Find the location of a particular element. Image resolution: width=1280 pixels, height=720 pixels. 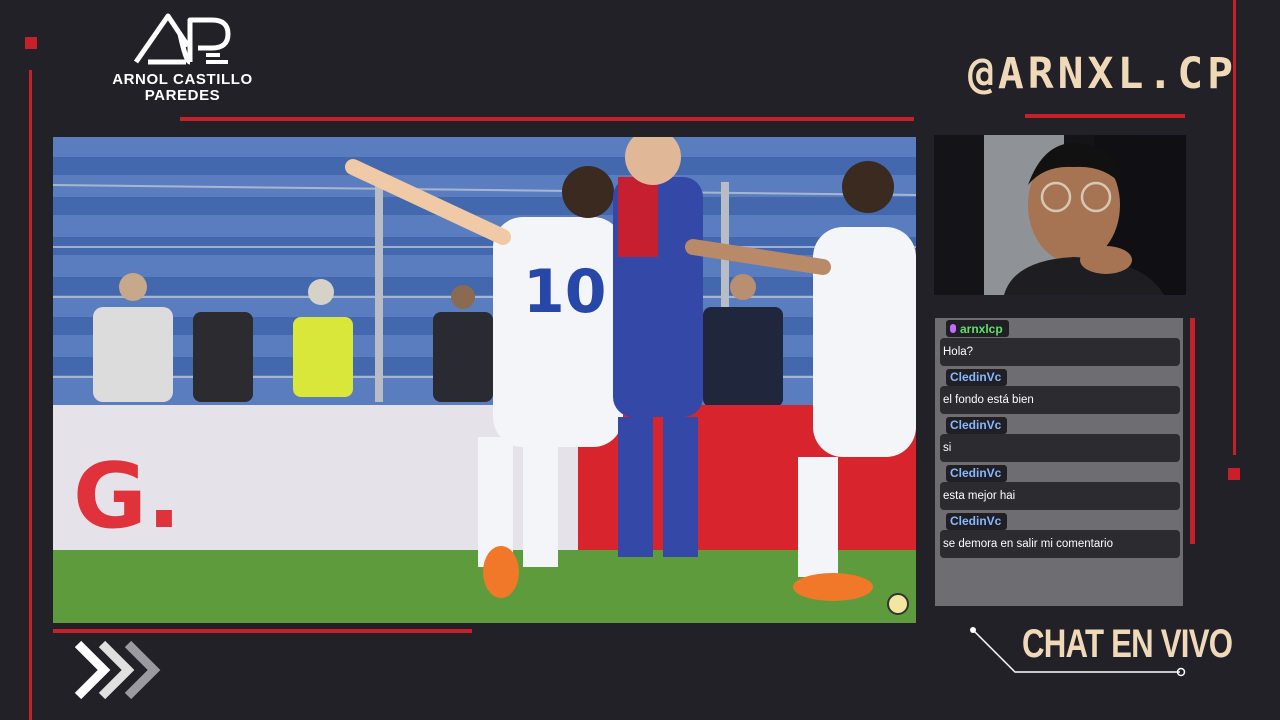

webcam-feed is located at coordinates (1060, 215).